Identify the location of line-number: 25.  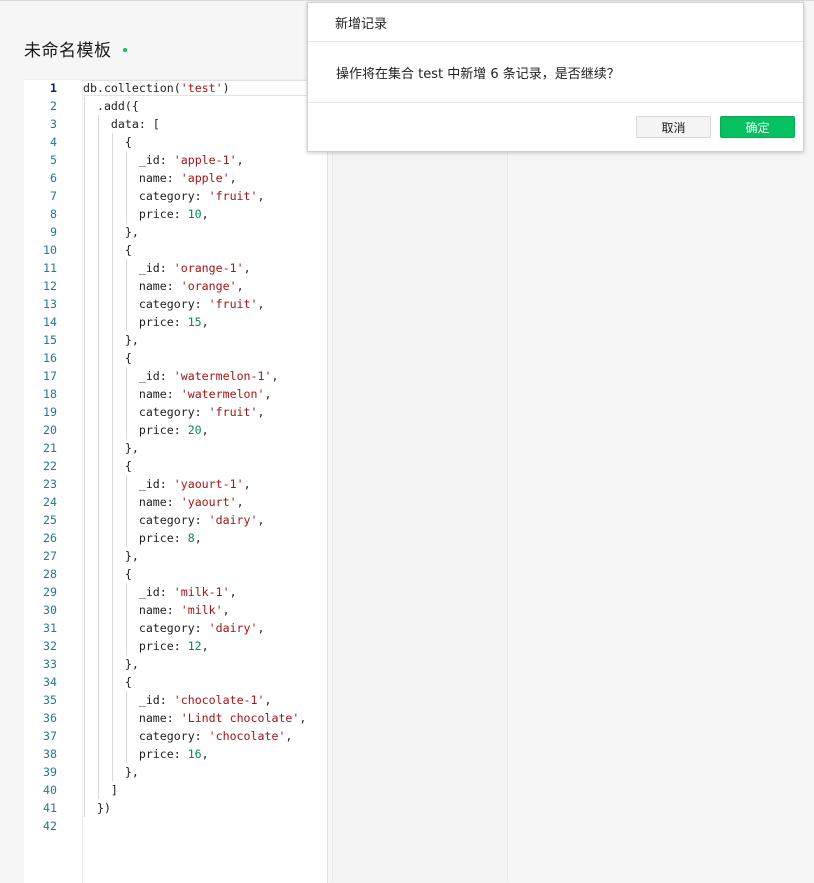
(50, 520).